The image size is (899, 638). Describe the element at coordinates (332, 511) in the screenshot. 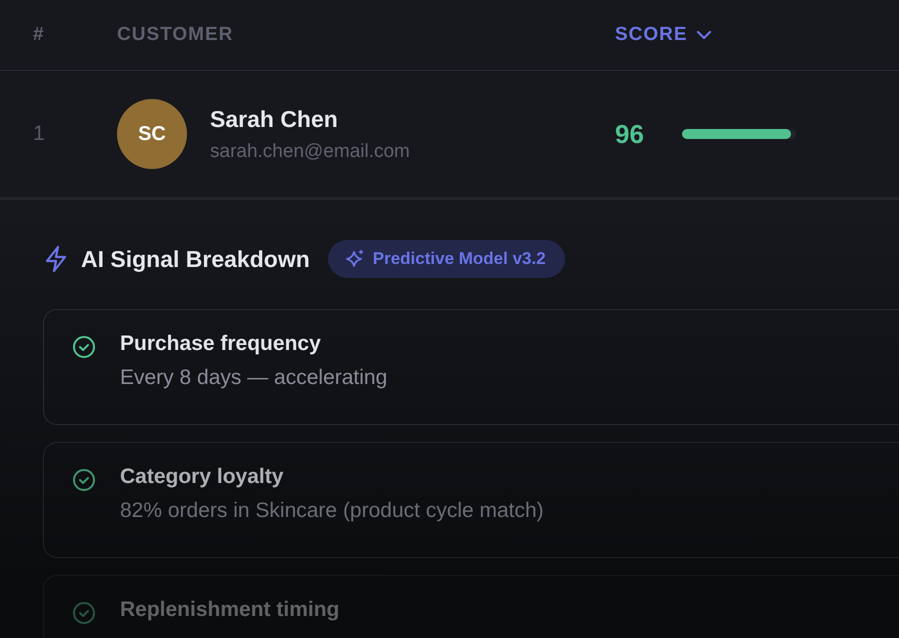

I see `signal-detail: 82% orders in Skincare (product cycle match)` at that location.